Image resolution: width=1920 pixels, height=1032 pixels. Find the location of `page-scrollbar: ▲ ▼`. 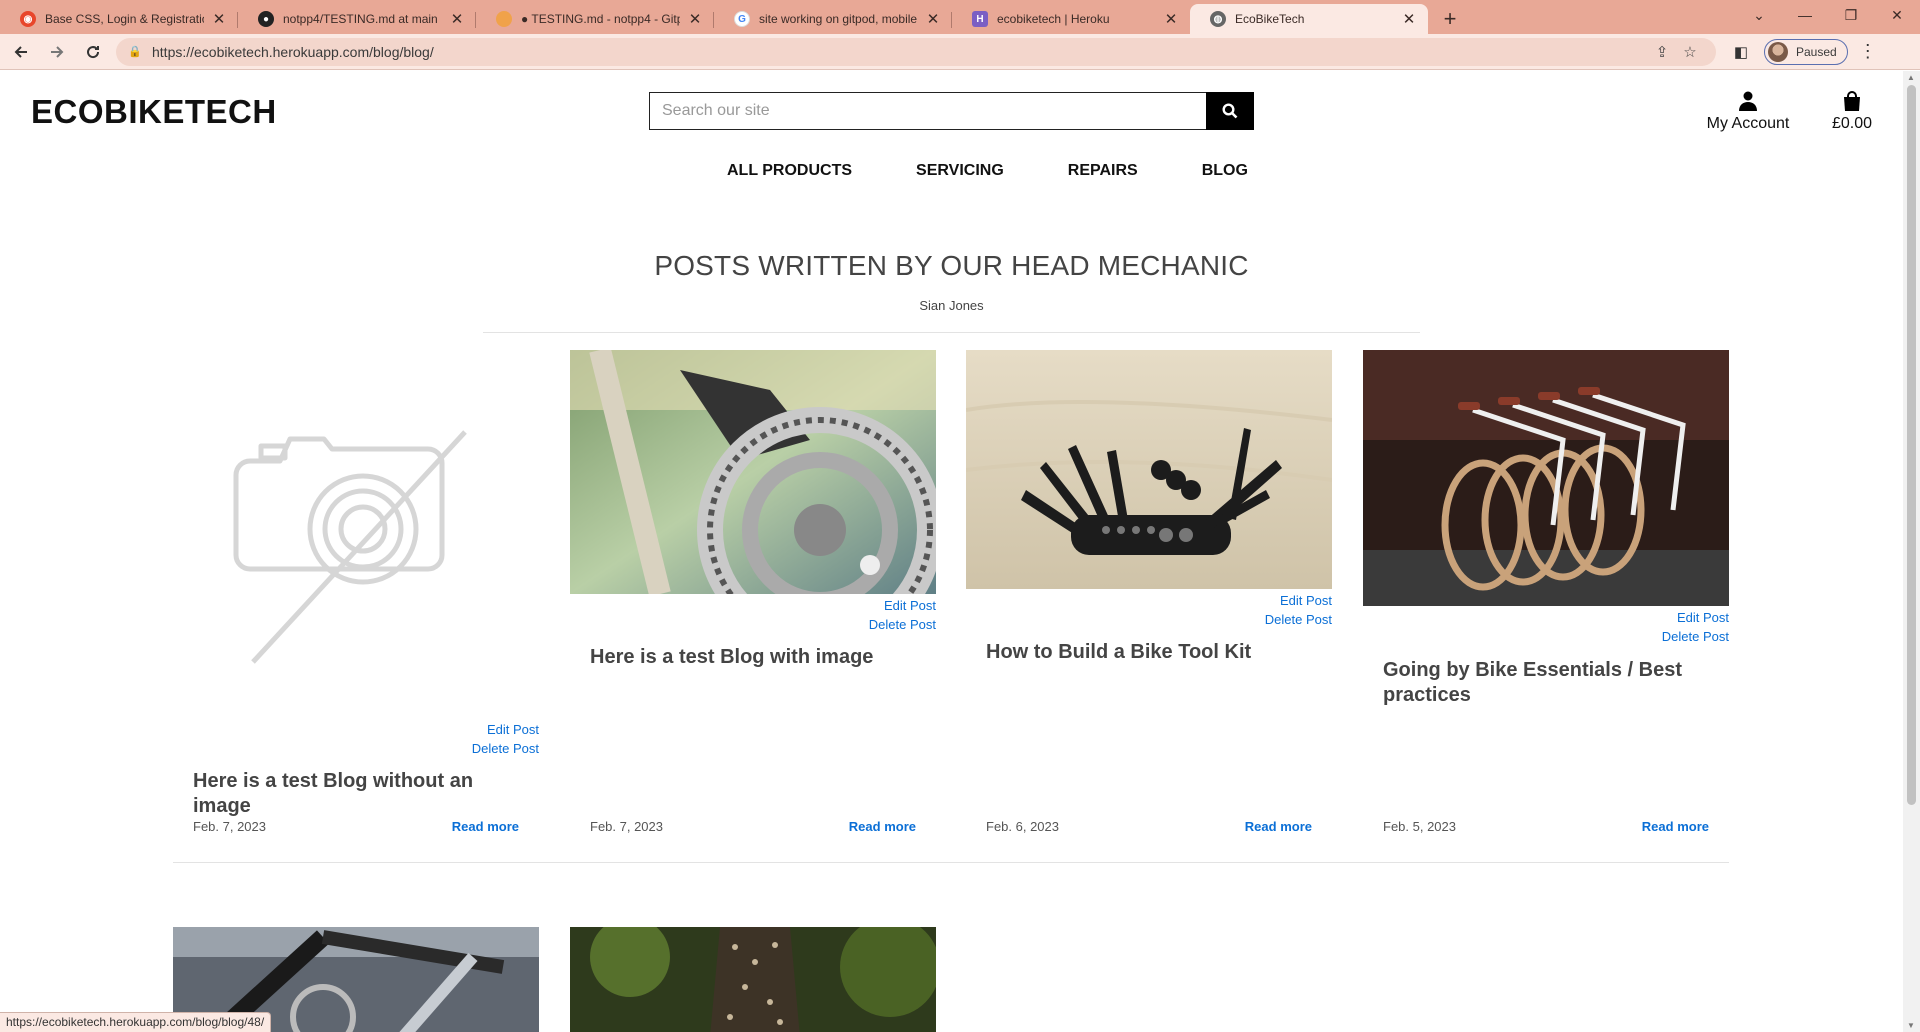

page-scrollbar: ▲ ▼ is located at coordinates (1911, 551).